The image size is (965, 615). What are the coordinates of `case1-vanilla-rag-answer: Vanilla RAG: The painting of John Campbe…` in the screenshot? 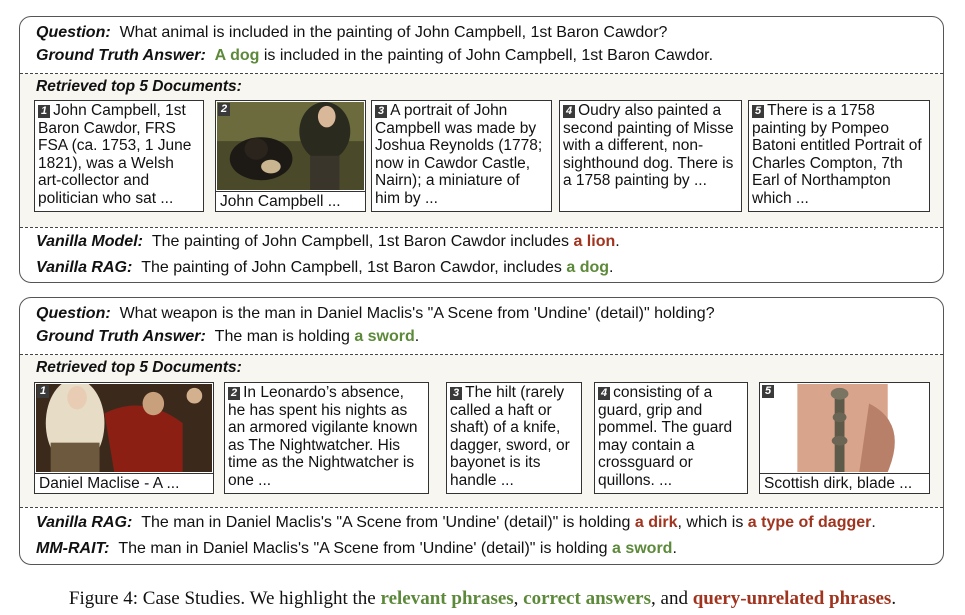 It's located at (325, 267).